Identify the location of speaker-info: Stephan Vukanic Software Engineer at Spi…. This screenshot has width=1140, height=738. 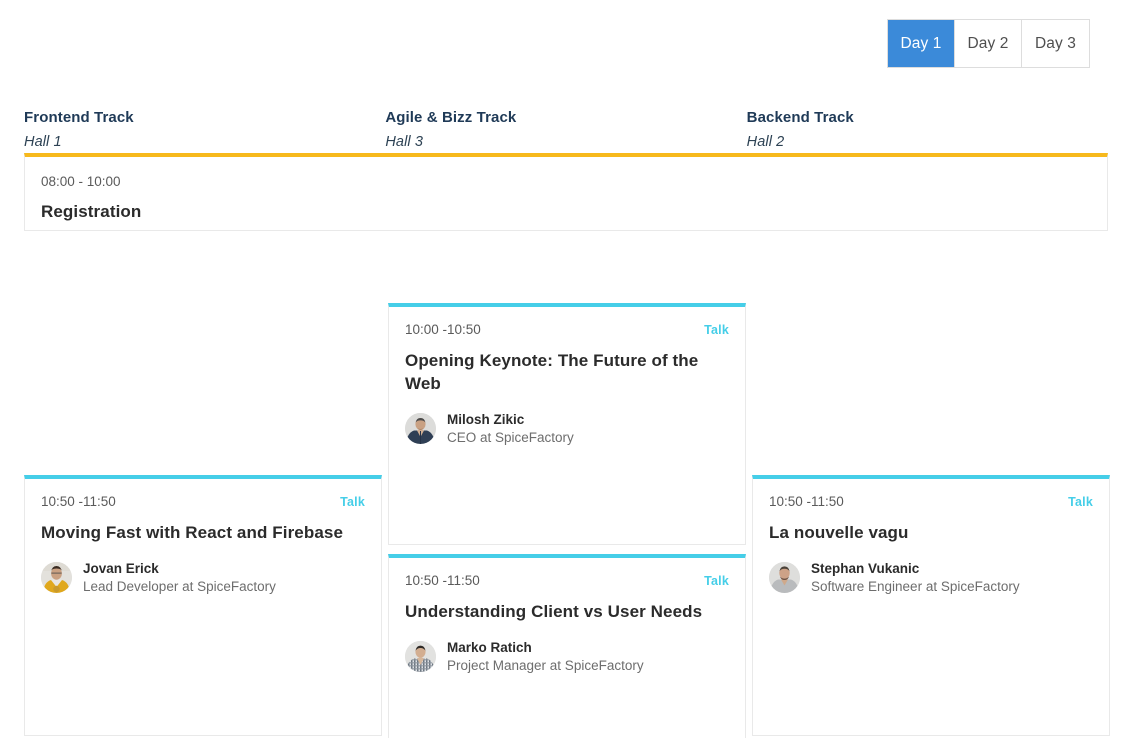
(915, 577).